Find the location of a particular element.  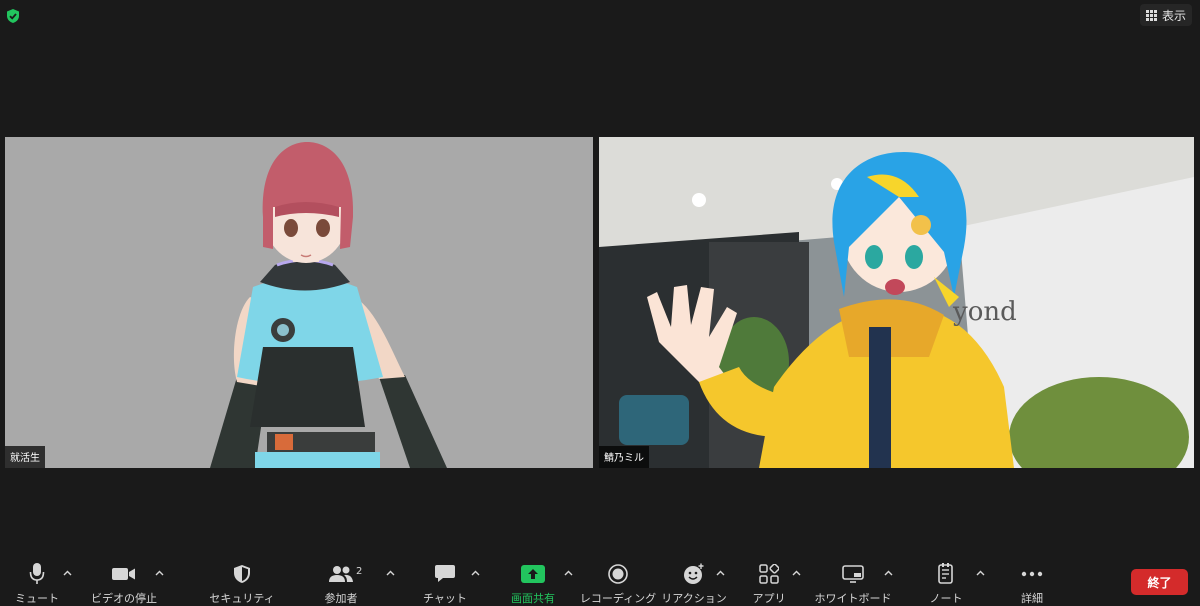

reactions-label: リアクション is located at coordinates (694, 598).